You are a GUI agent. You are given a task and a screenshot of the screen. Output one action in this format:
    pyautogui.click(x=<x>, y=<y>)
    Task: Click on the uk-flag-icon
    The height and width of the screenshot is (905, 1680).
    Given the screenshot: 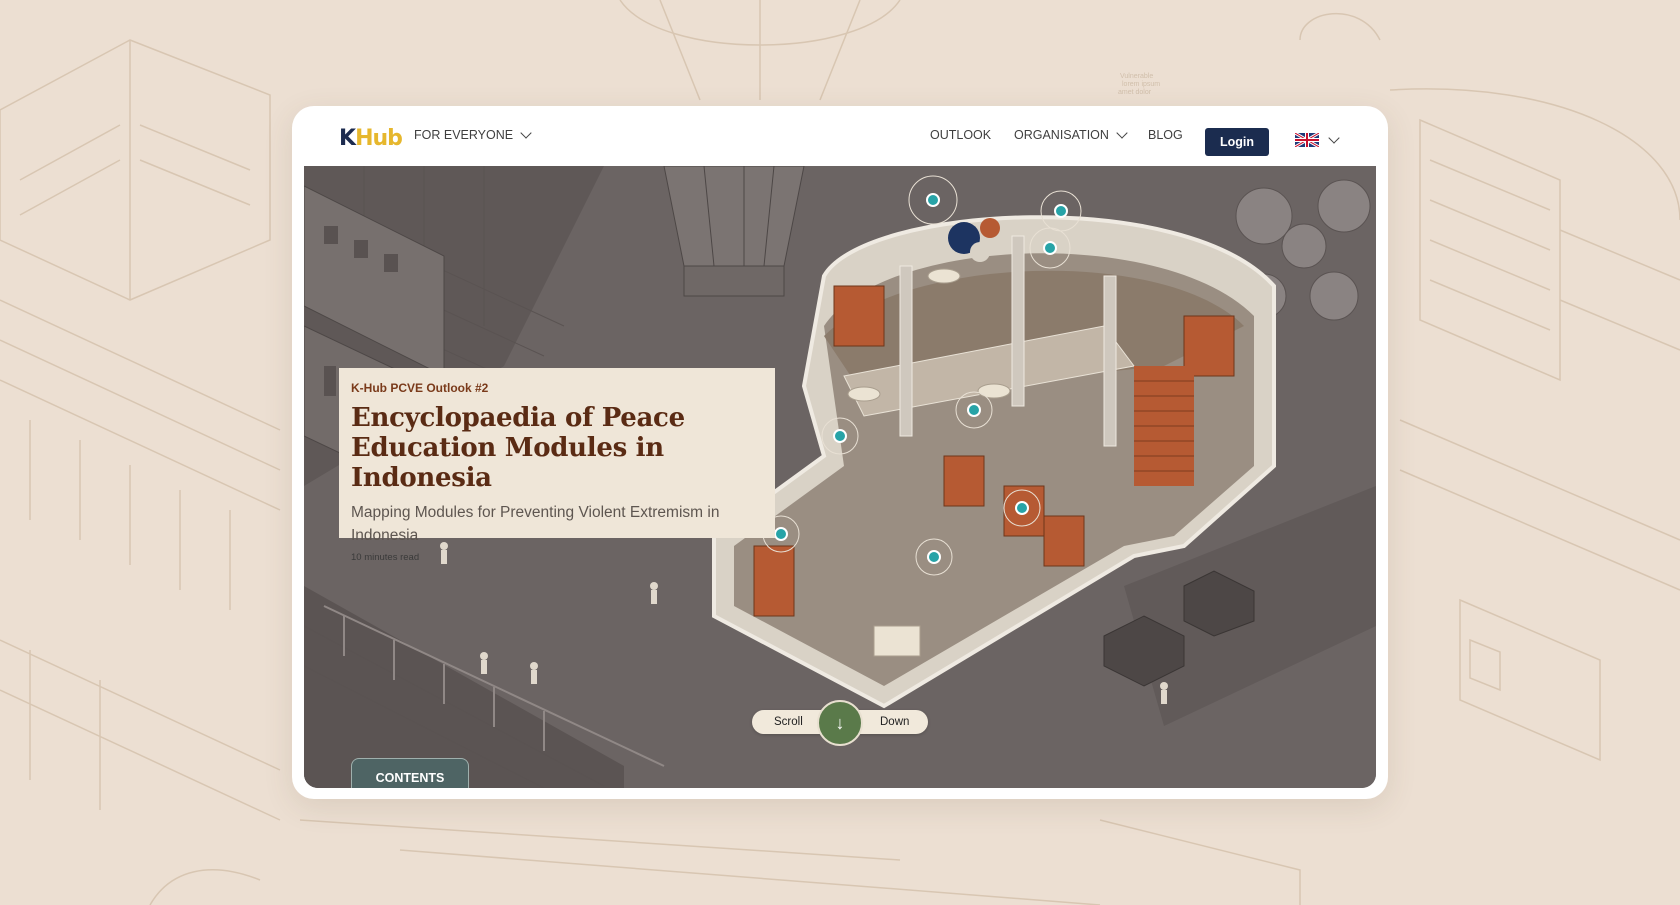 What is the action you would take?
    pyautogui.click(x=1307, y=140)
    